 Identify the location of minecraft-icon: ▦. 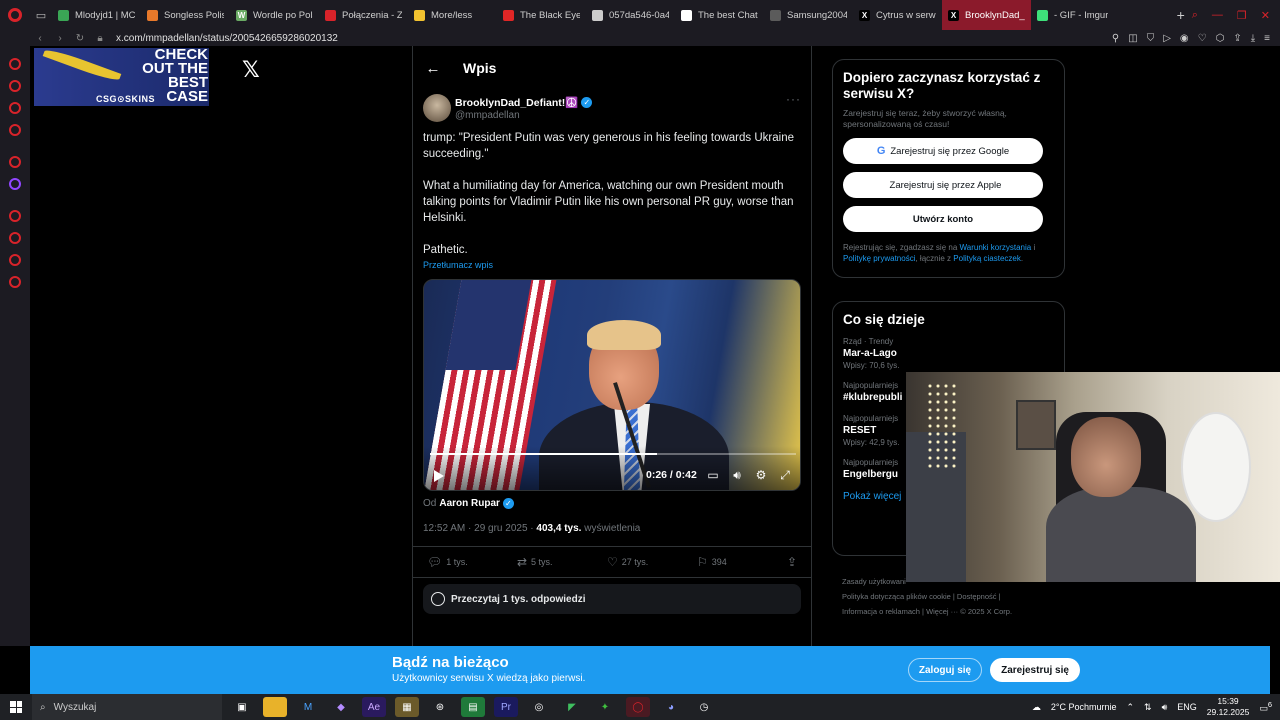
(407, 707).